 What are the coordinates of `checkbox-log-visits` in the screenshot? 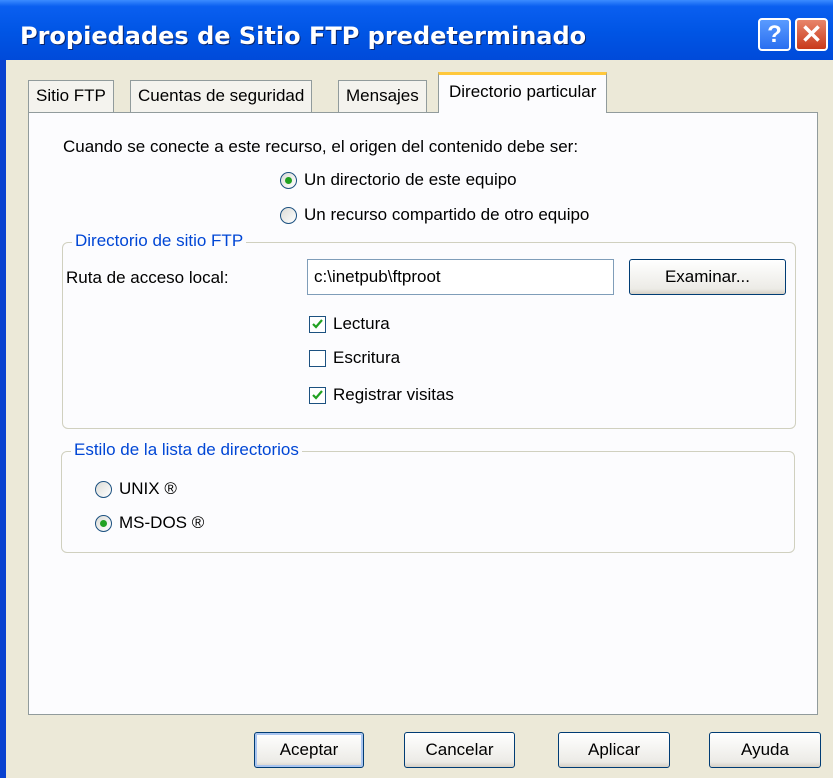 It's located at (317, 395).